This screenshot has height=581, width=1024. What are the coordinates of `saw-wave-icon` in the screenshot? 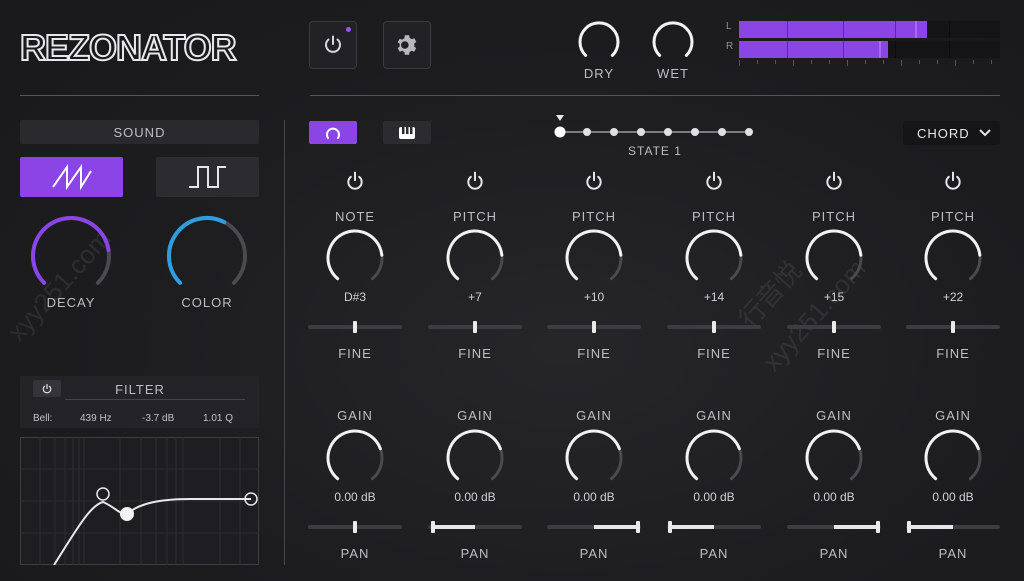 It's located at (71, 177).